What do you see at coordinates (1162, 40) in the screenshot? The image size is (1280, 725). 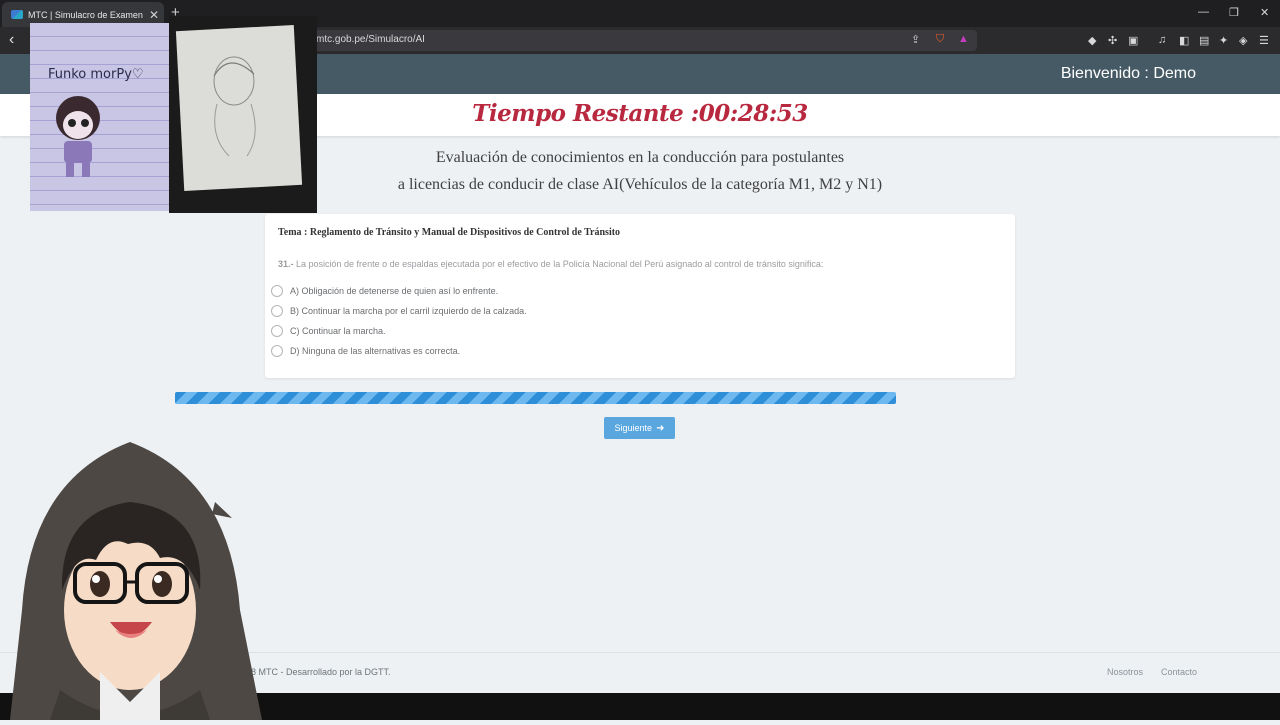 I see `media-icon: ♫` at bounding box center [1162, 40].